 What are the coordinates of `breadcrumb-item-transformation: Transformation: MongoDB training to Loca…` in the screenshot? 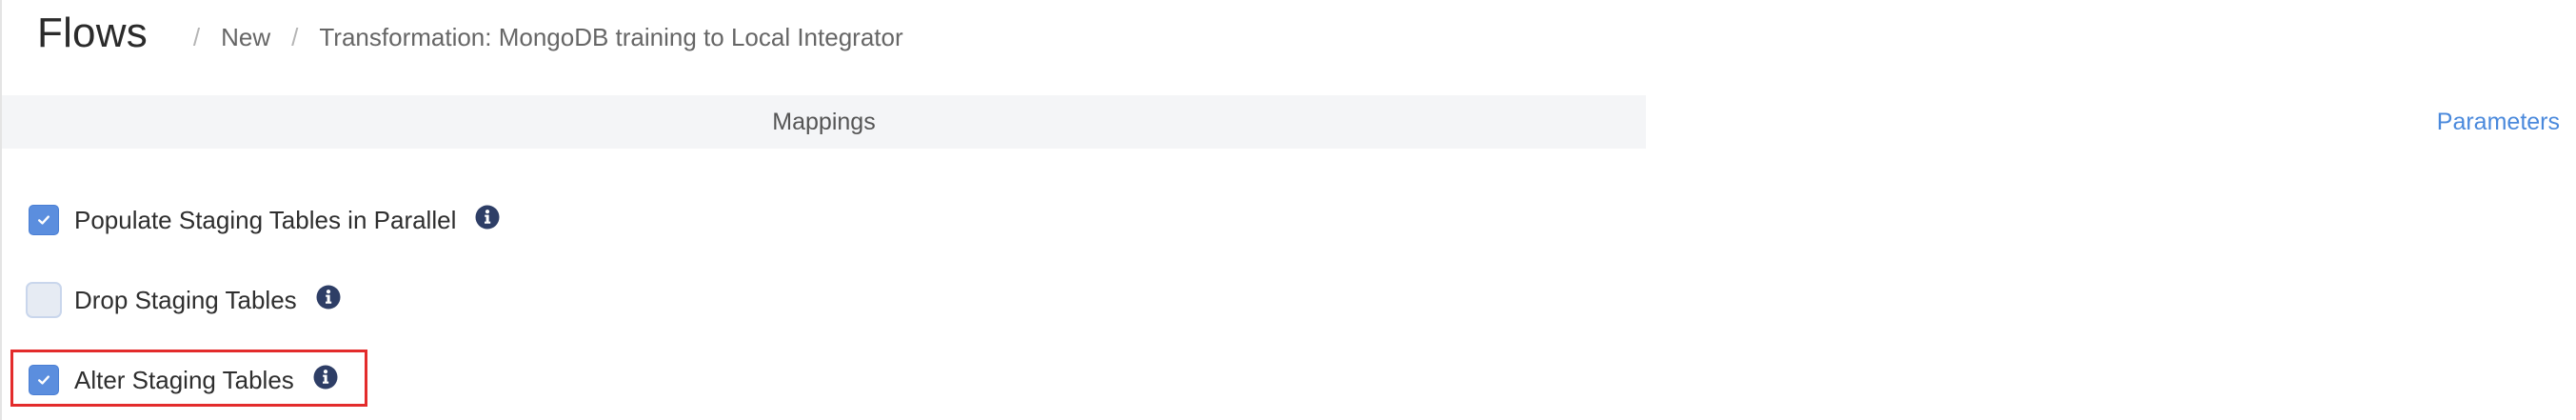 It's located at (611, 36).